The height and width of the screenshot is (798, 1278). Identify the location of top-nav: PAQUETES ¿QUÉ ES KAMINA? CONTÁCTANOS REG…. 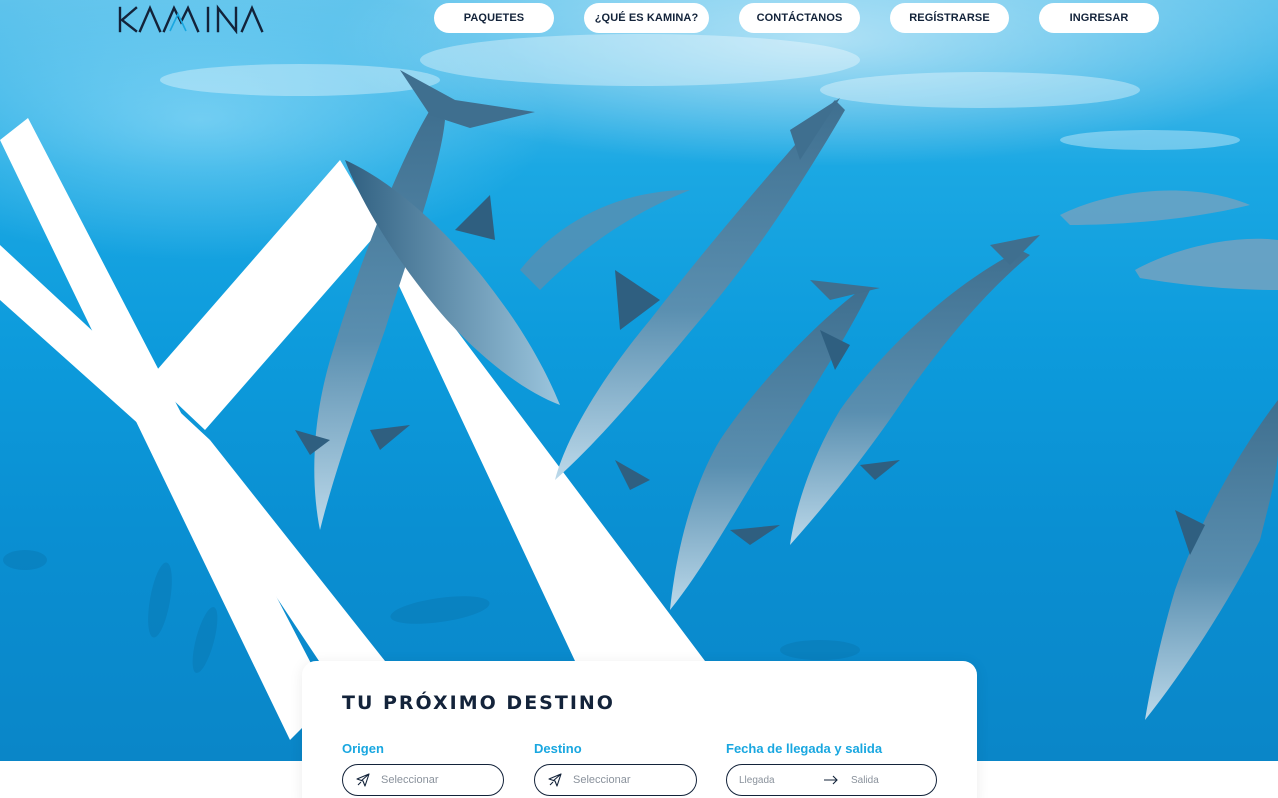
(639, 18).